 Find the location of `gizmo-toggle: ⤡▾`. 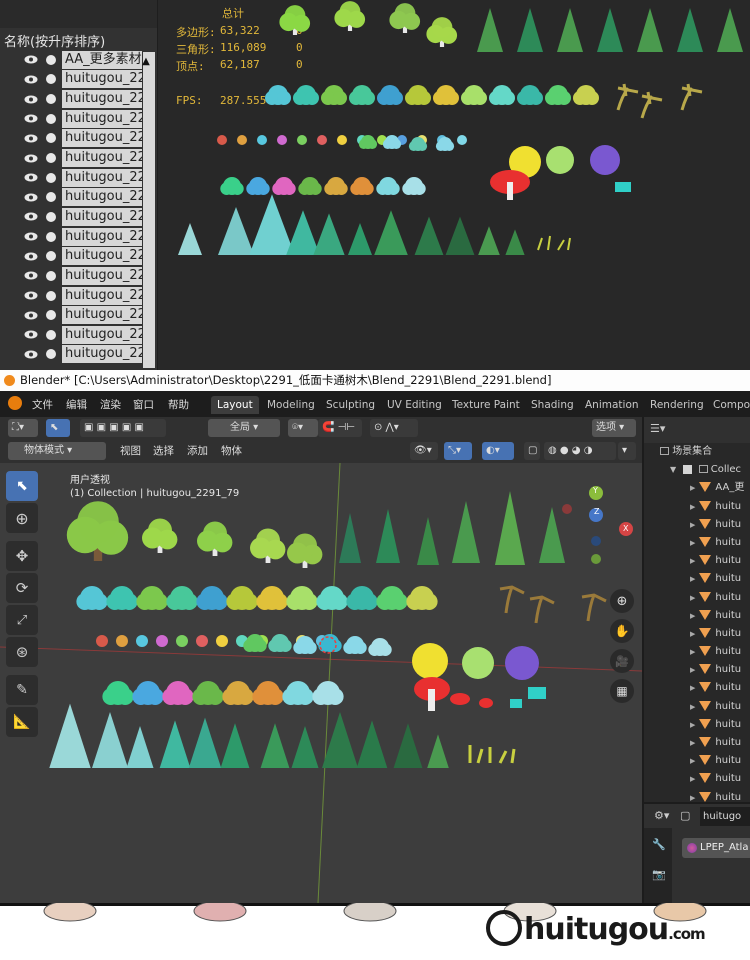

gizmo-toggle: ⤡▾ is located at coordinates (458, 451).